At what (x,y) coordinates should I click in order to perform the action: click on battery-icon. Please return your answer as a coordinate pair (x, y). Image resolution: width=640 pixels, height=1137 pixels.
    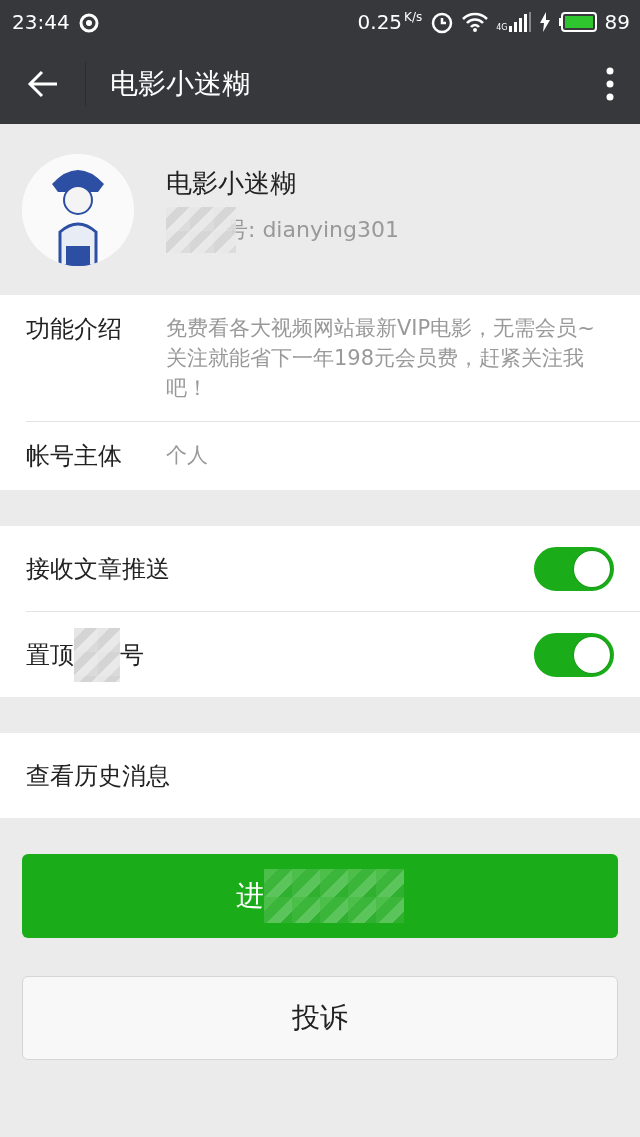
    Looking at the image, I should click on (577, 22).